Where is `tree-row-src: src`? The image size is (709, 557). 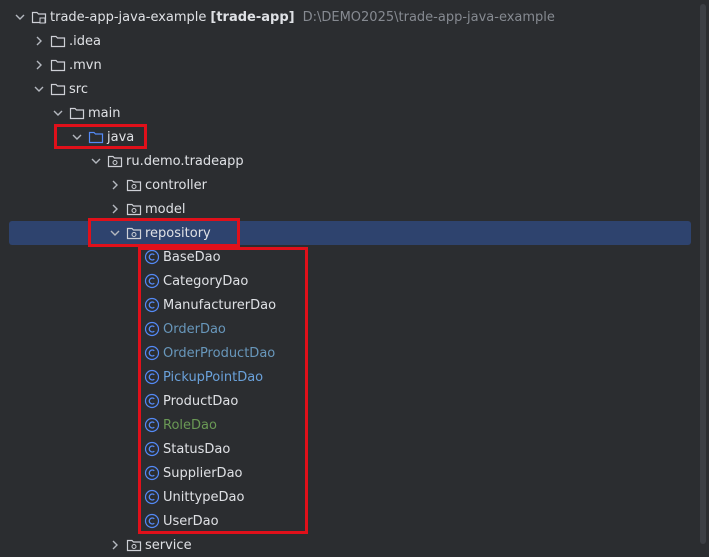
tree-row-src: src is located at coordinates (350, 89).